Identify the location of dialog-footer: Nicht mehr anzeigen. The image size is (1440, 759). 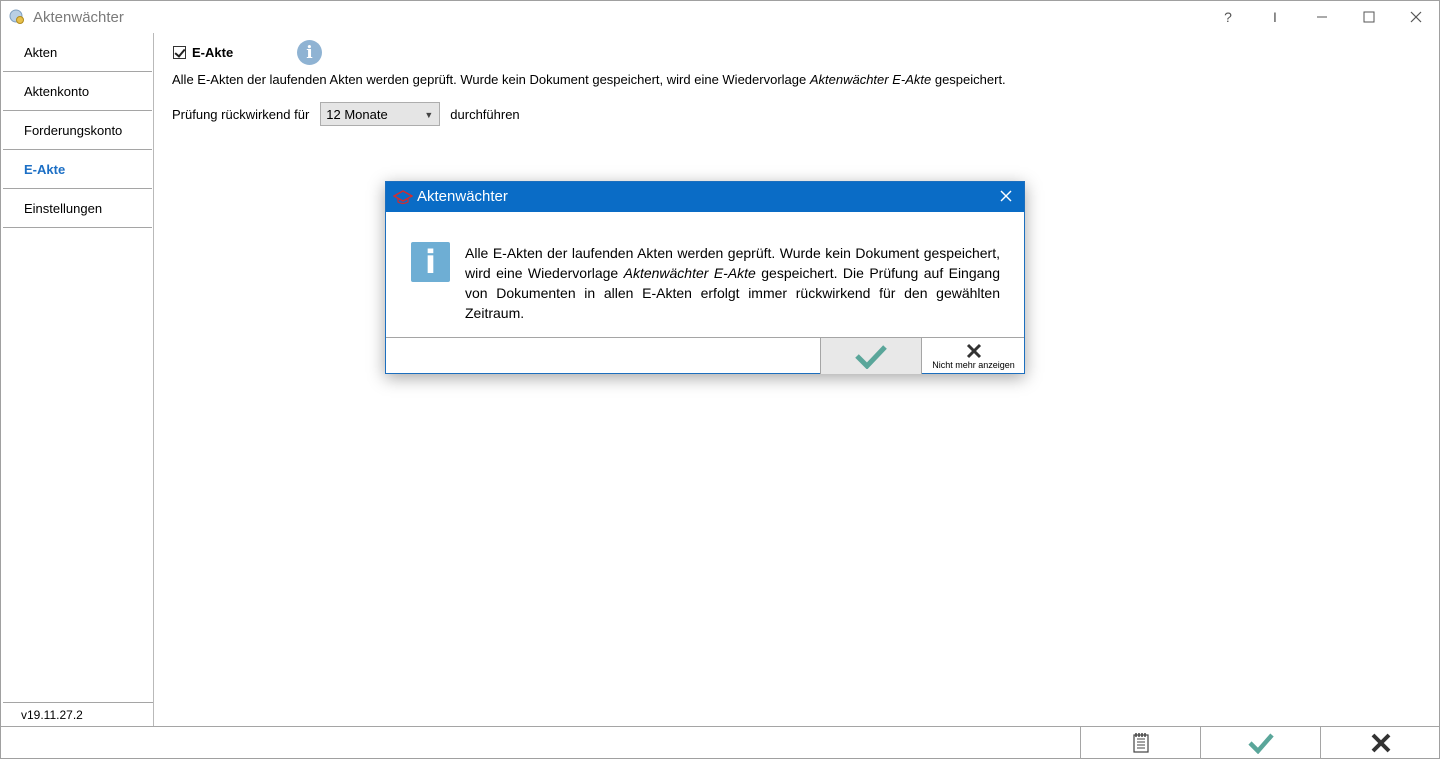
(705, 355).